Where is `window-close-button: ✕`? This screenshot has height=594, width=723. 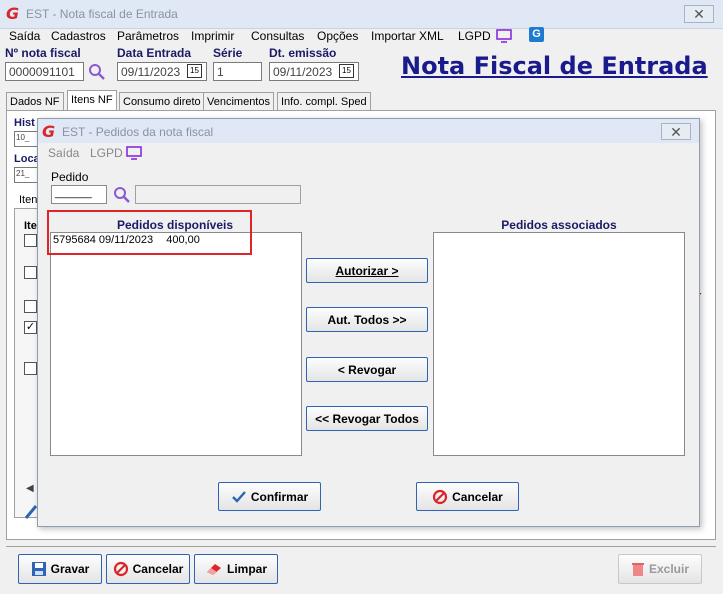 window-close-button: ✕ is located at coordinates (699, 14).